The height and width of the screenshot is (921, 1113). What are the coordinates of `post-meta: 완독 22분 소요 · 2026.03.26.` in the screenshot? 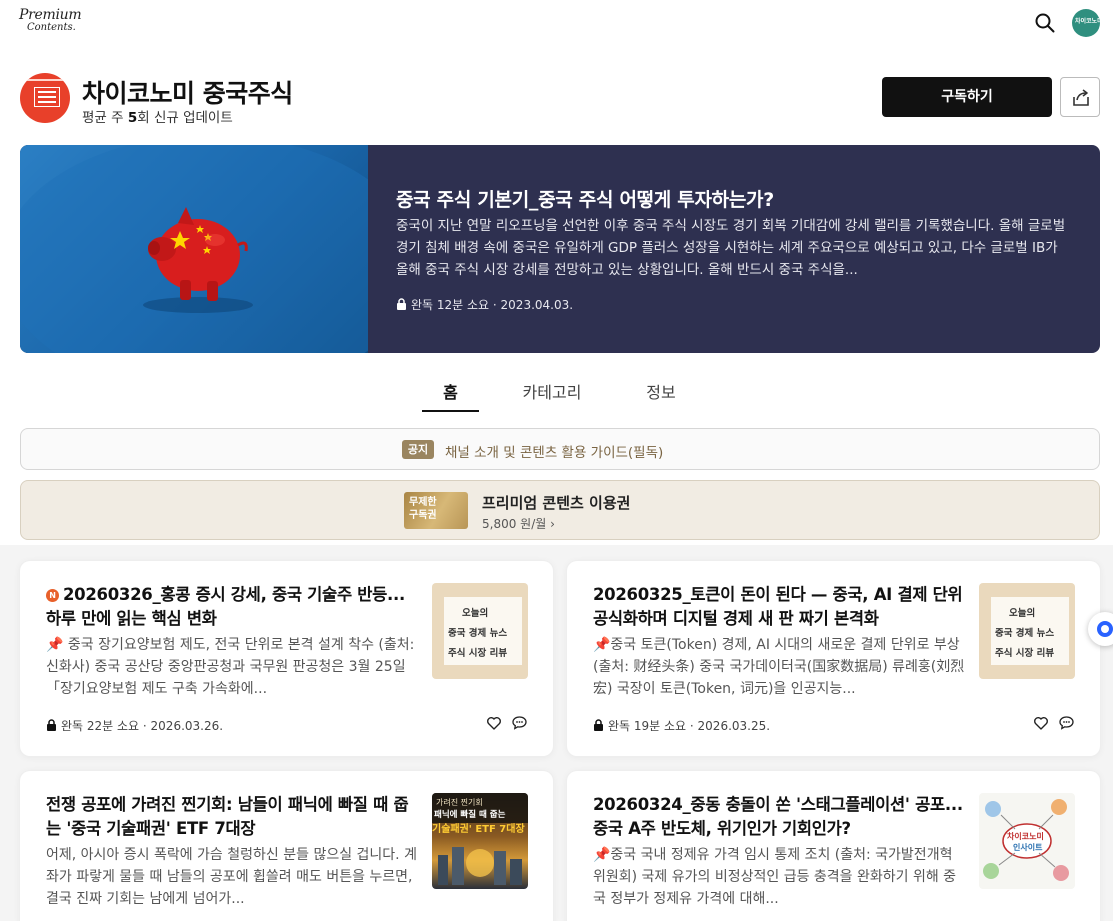 It's located at (134, 725).